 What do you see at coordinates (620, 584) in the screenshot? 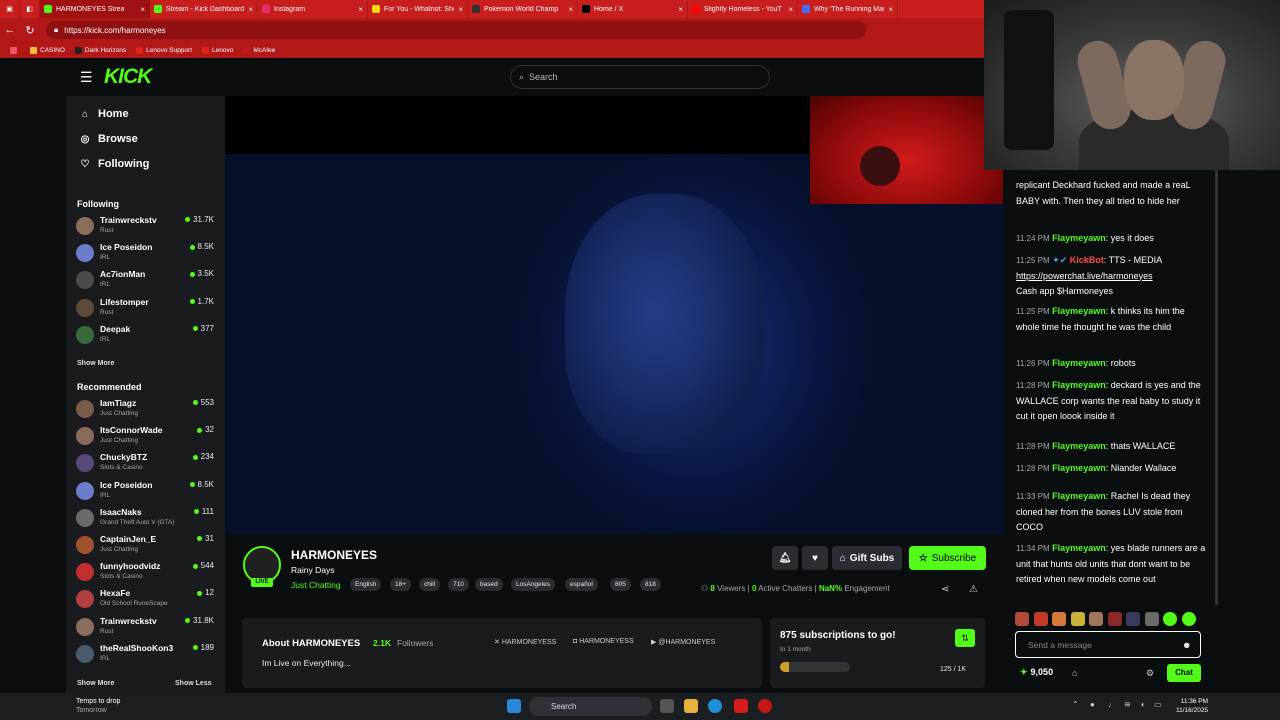
I see `stream-tag: 805` at bounding box center [620, 584].